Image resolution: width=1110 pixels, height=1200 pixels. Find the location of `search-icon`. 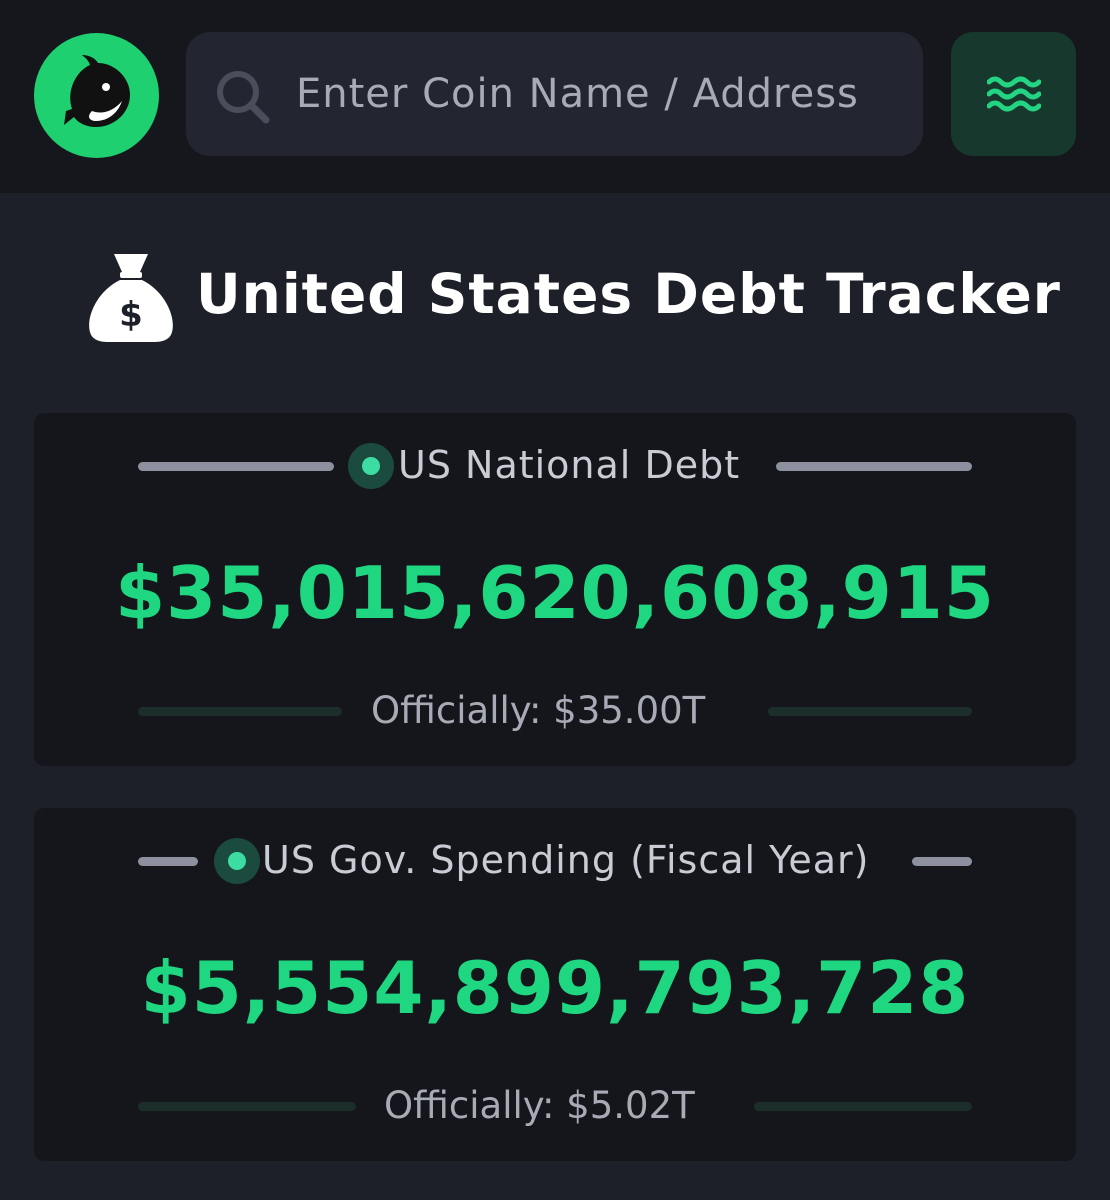

search-icon is located at coordinates (243, 97).